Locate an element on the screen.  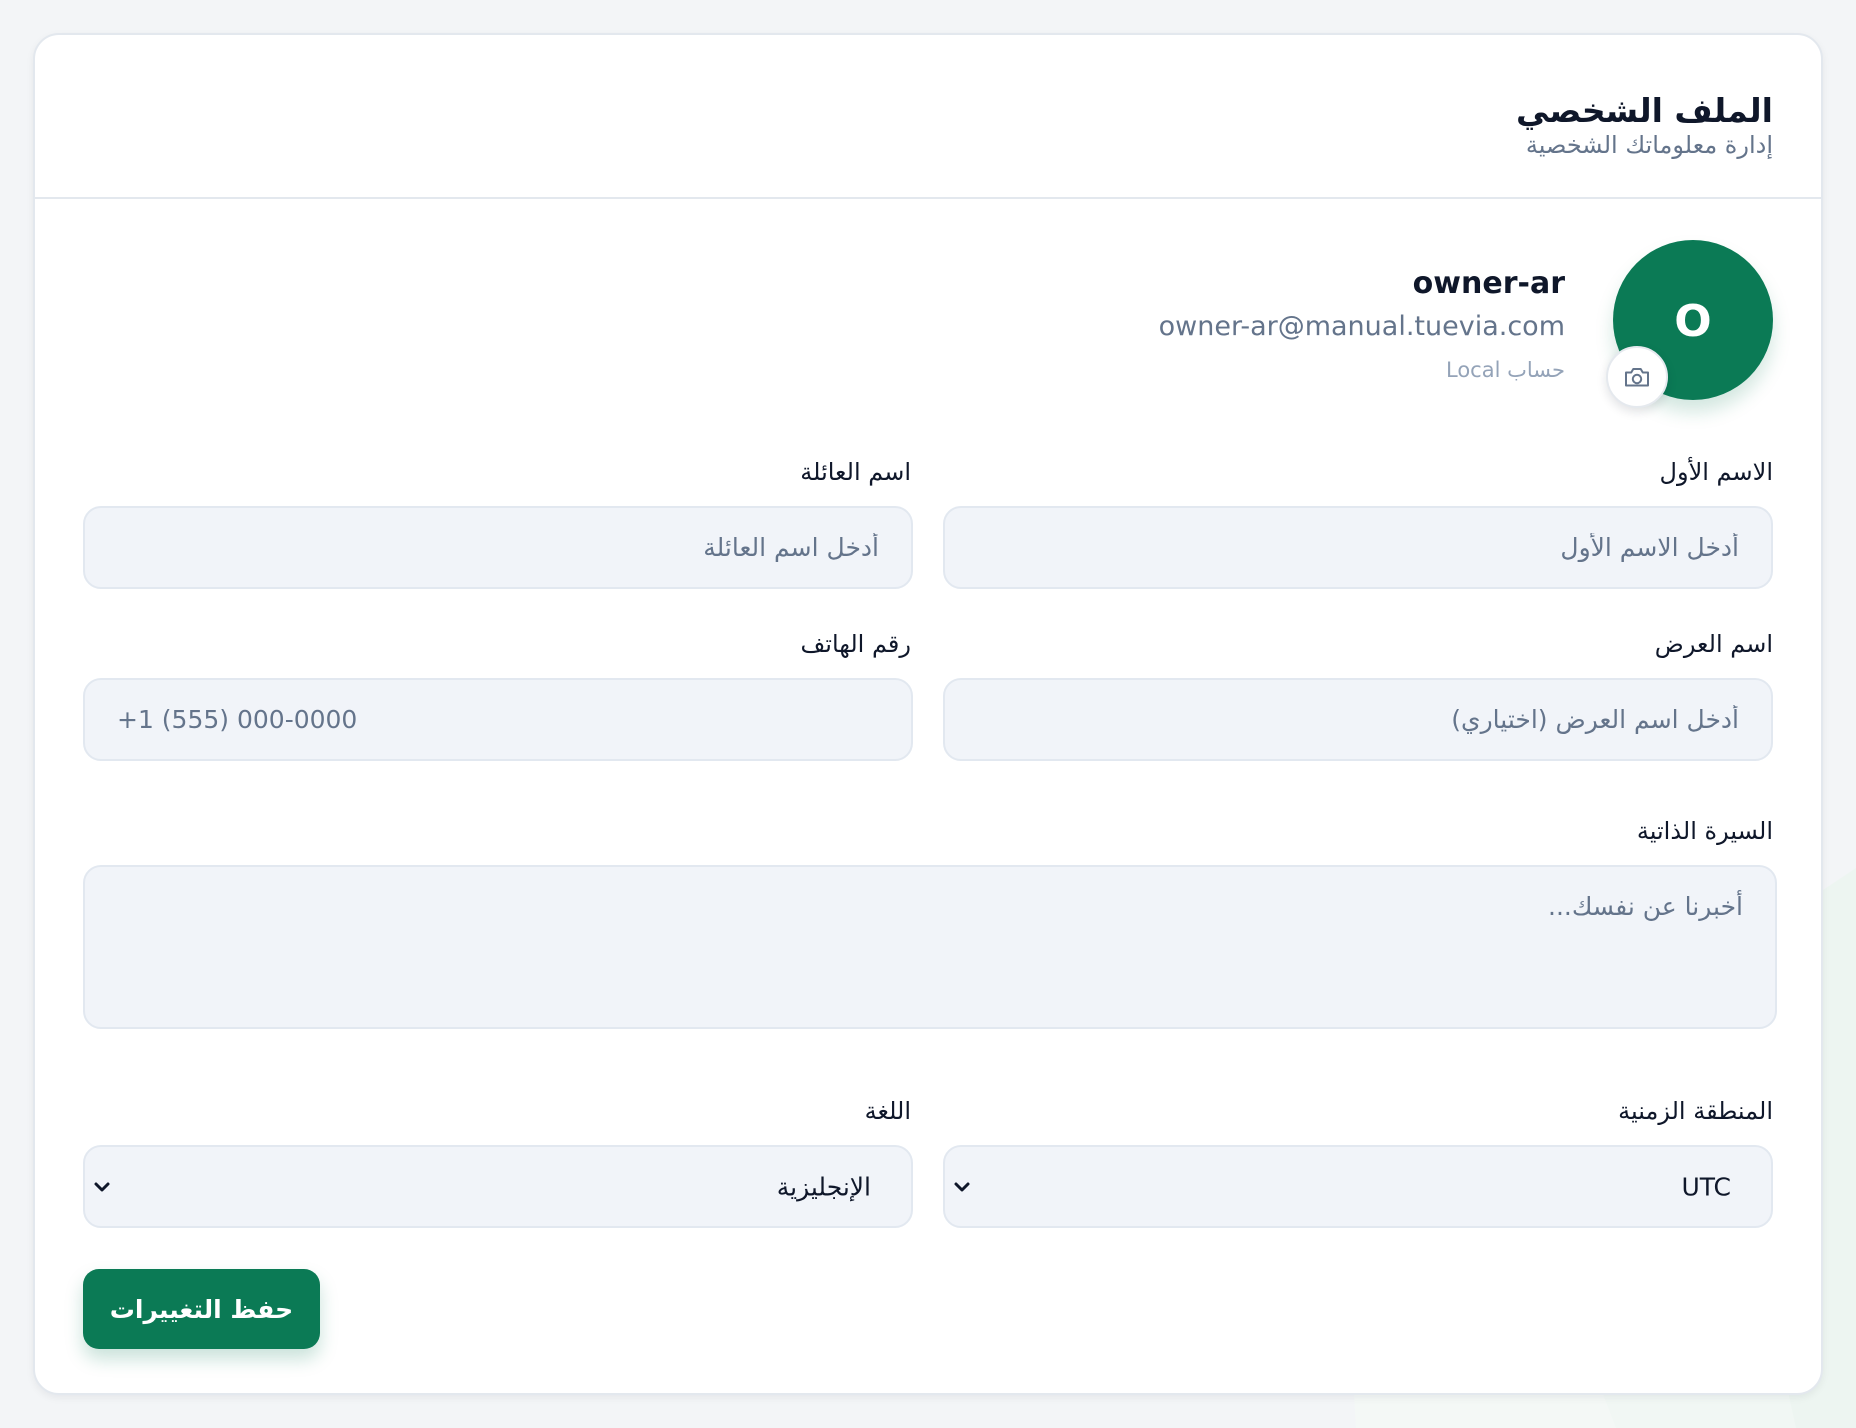
save-changes-button: حفظ التغييرات is located at coordinates (201, 1309).